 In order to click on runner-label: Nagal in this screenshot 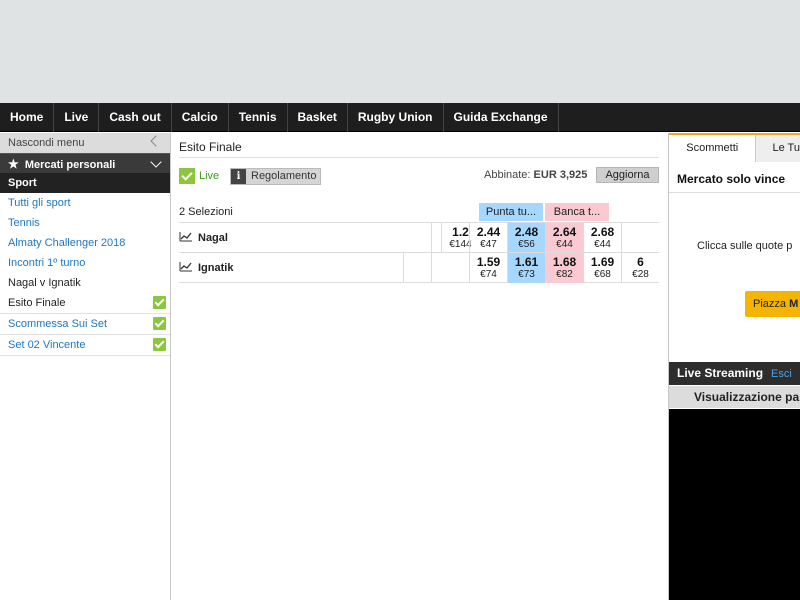, I will do `click(213, 238)`.